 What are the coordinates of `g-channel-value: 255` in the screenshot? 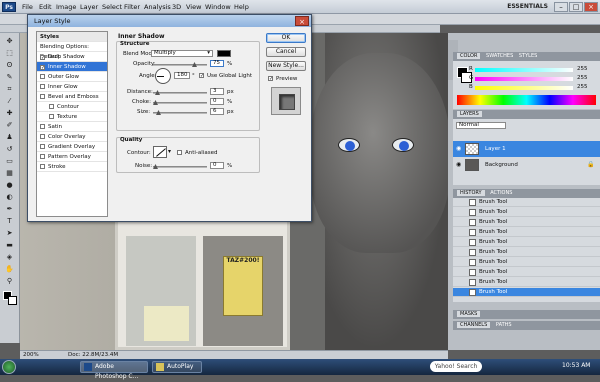 It's located at (582, 78).